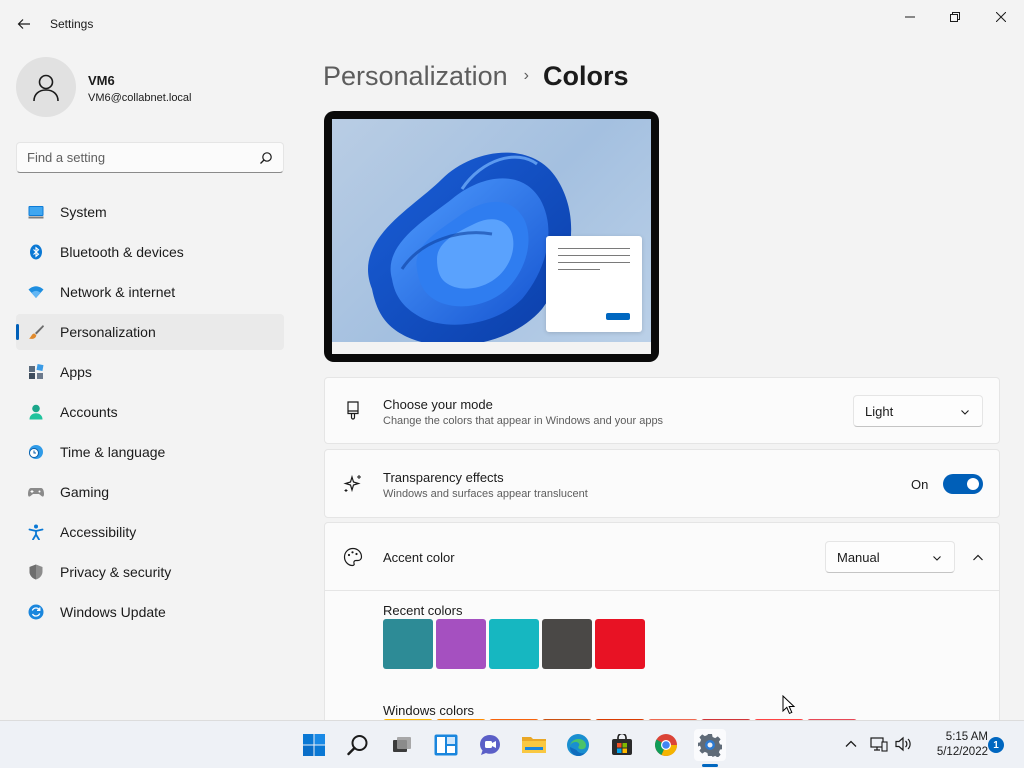 This screenshot has height=768, width=1024. I want to click on settings-button, so click(710, 745).